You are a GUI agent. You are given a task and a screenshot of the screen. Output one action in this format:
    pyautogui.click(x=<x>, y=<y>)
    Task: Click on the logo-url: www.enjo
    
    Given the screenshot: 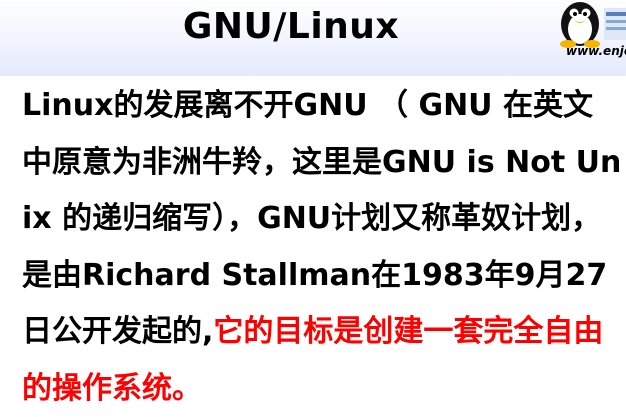 What is the action you would take?
    pyautogui.click(x=596, y=51)
    